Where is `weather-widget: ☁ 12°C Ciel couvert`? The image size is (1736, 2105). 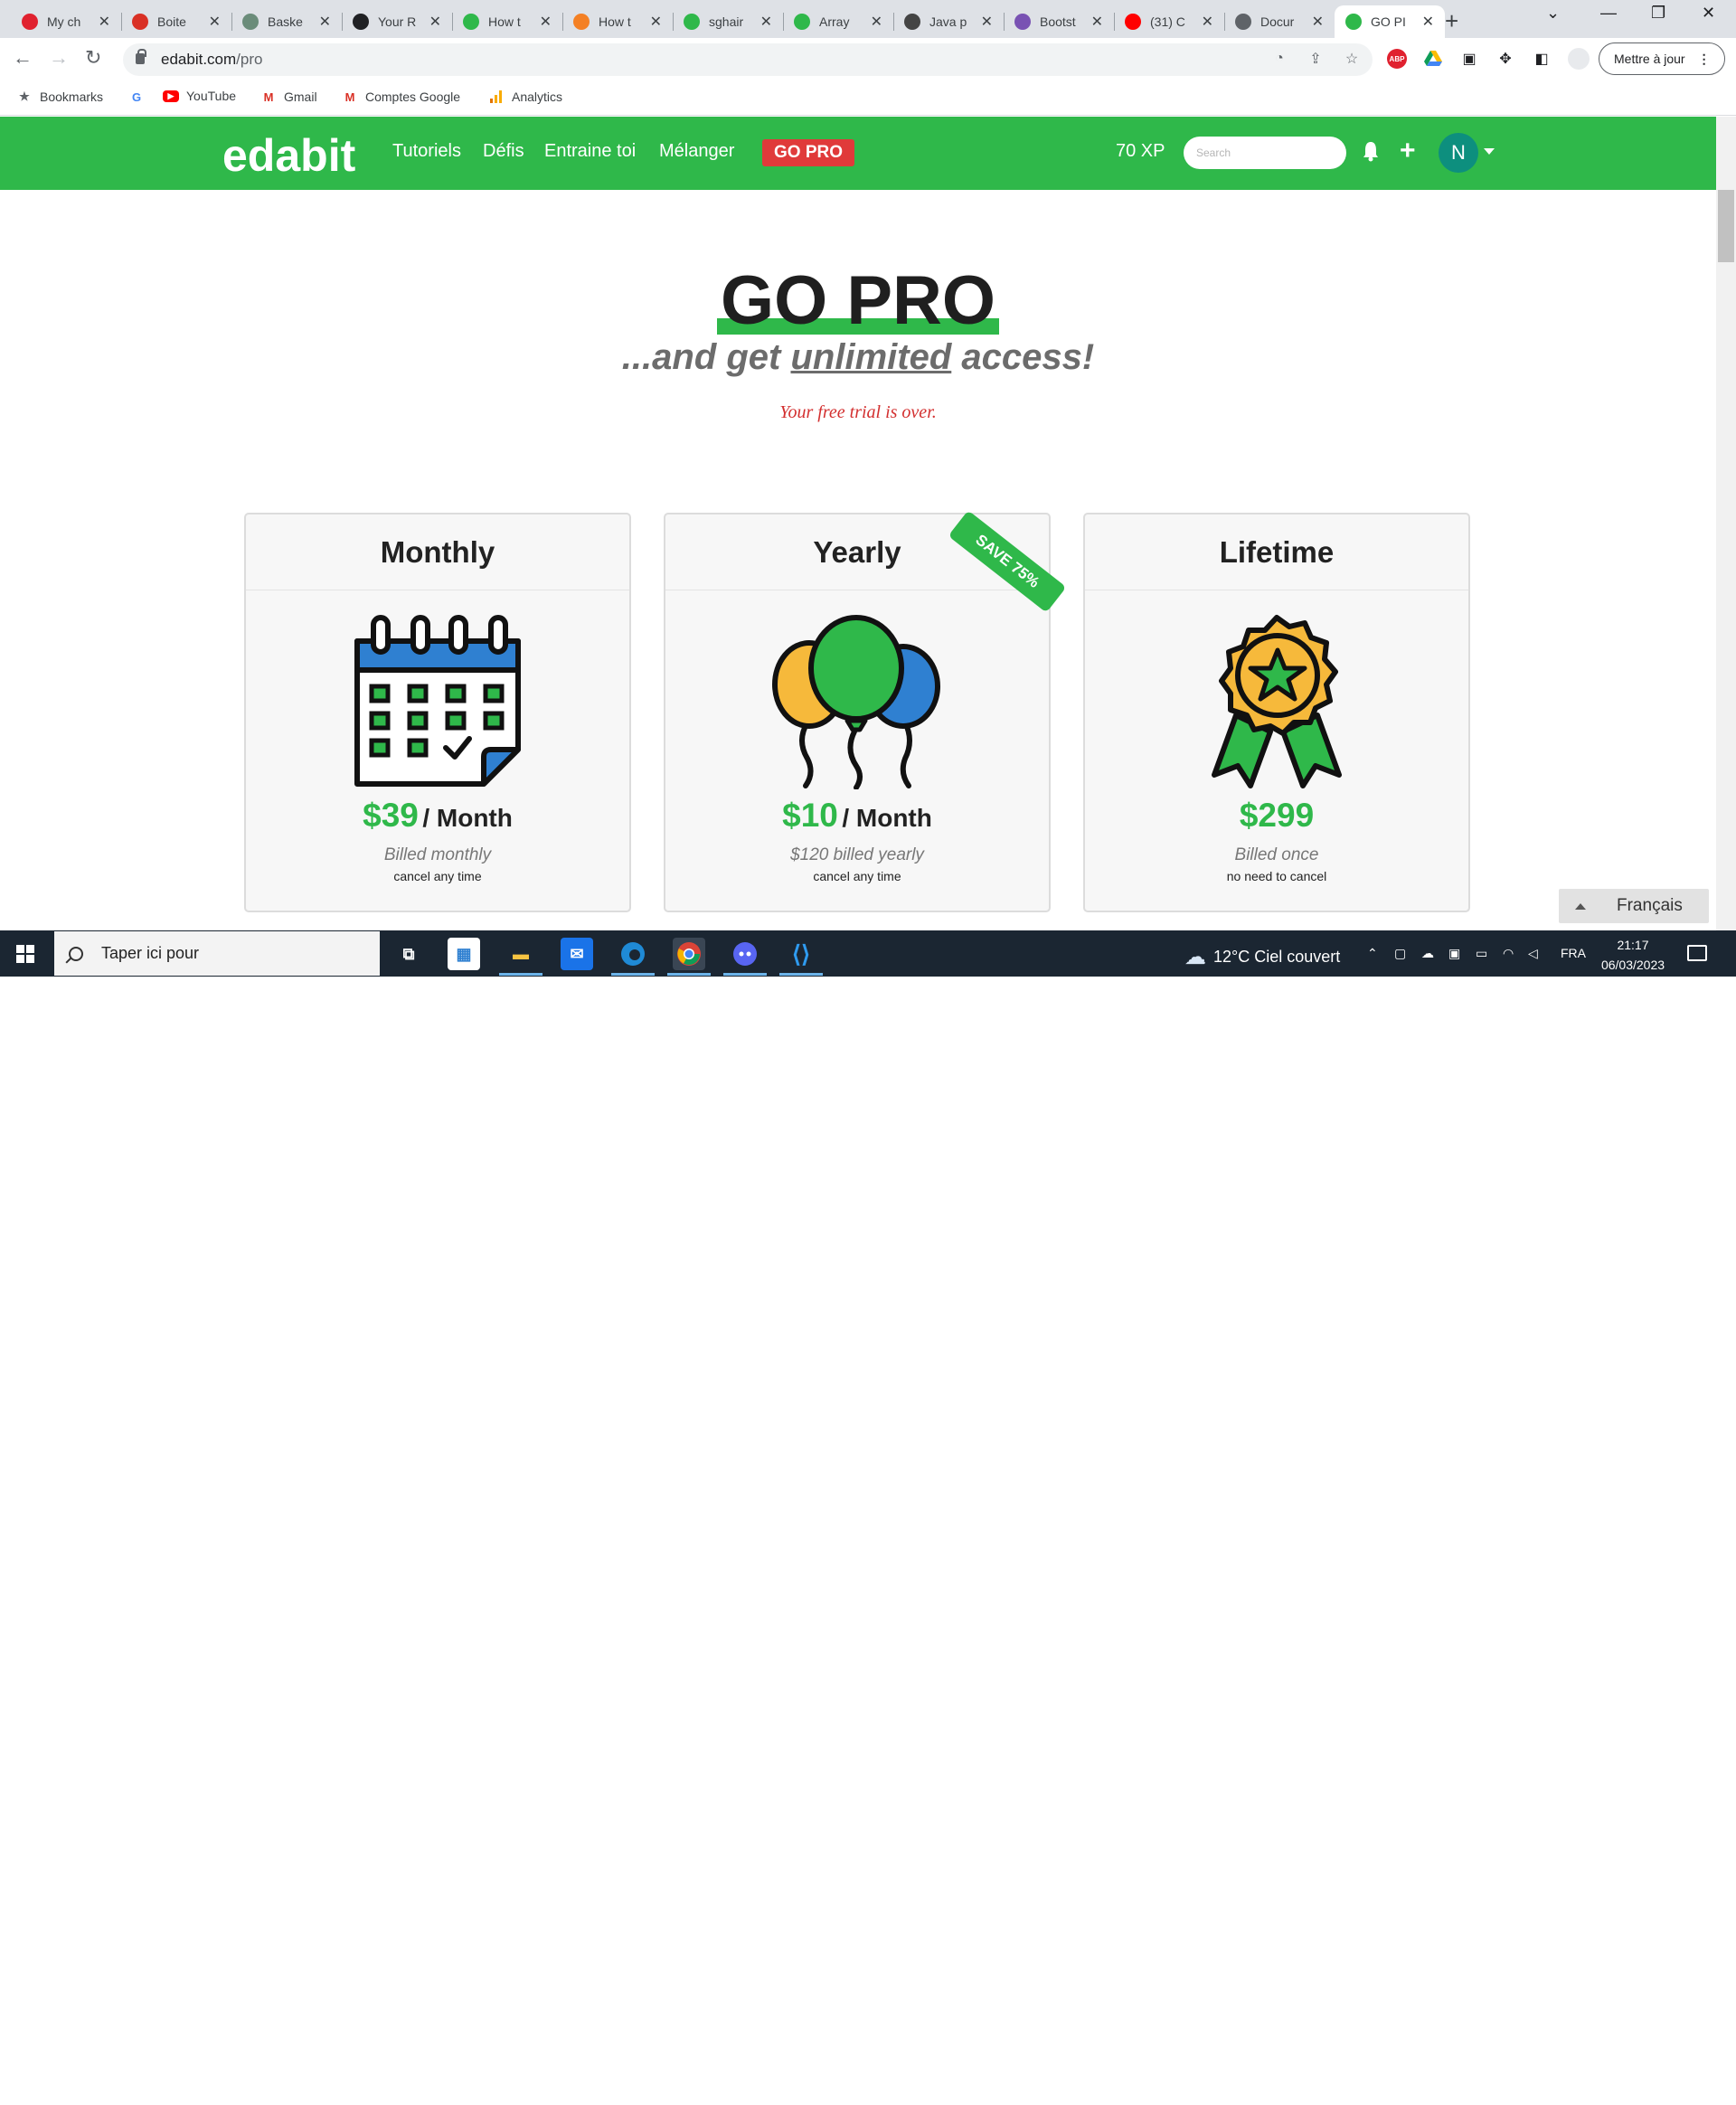 weather-widget: ☁ 12°C Ciel couvert is located at coordinates (1262, 957).